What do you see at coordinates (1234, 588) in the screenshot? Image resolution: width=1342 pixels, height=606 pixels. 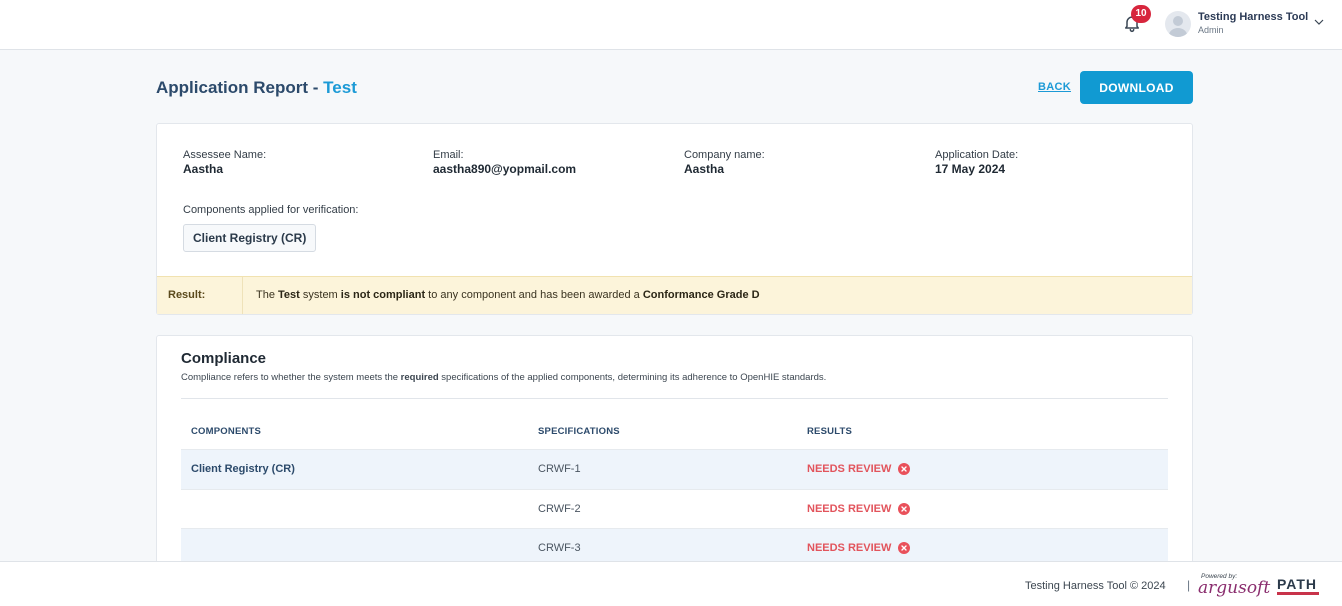 I see `argusoft-logo: argusoft` at bounding box center [1234, 588].